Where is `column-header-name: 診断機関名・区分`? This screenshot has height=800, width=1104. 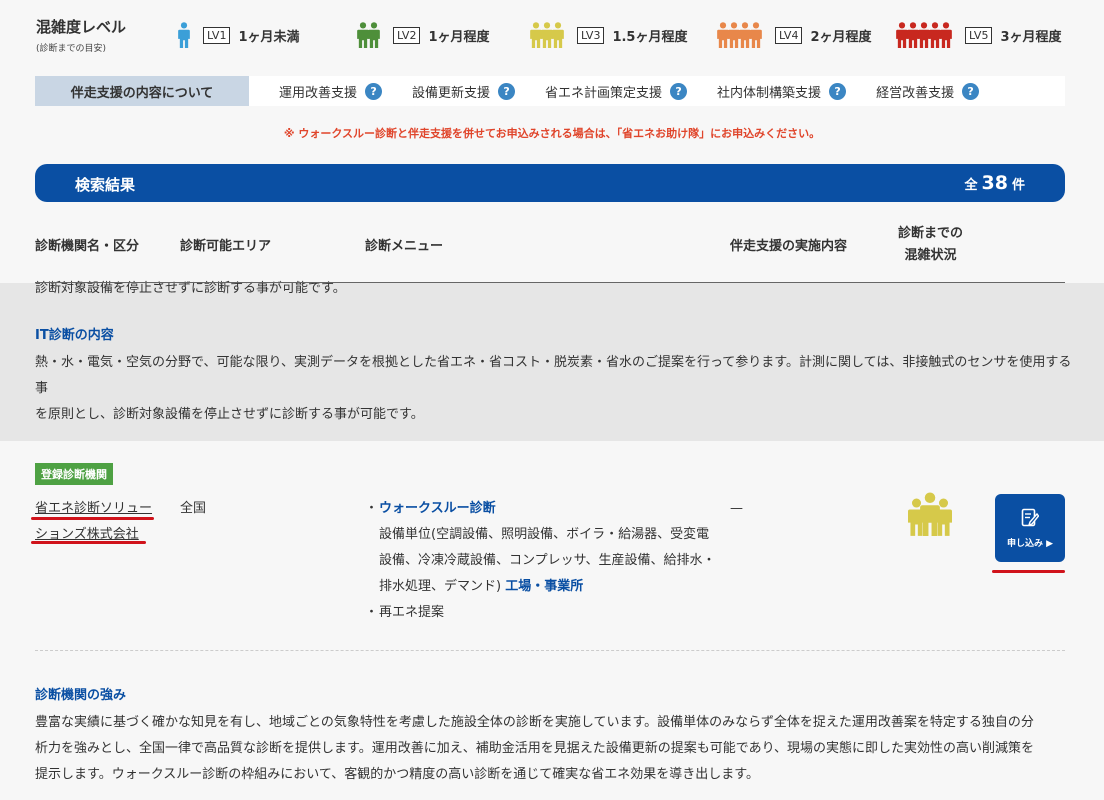 column-header-name: 診断機関名・区分 is located at coordinates (87, 246).